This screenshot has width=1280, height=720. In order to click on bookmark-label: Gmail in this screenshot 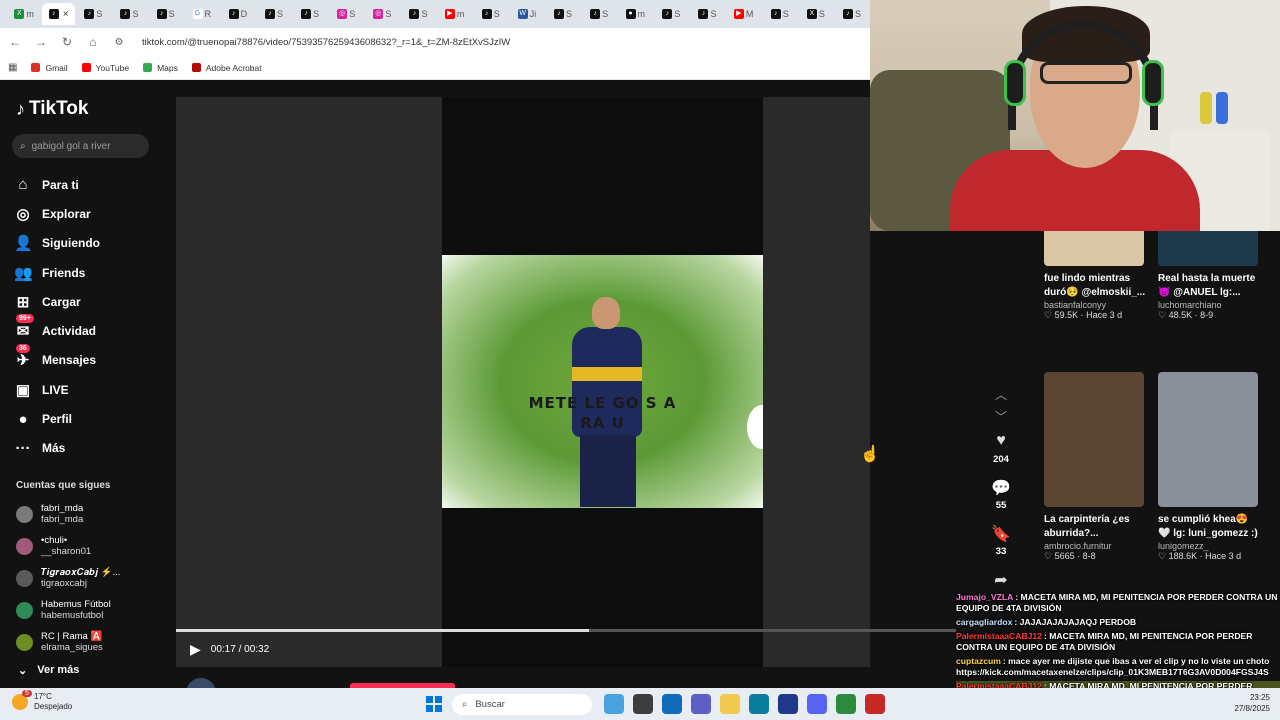, I will do `click(56, 67)`.